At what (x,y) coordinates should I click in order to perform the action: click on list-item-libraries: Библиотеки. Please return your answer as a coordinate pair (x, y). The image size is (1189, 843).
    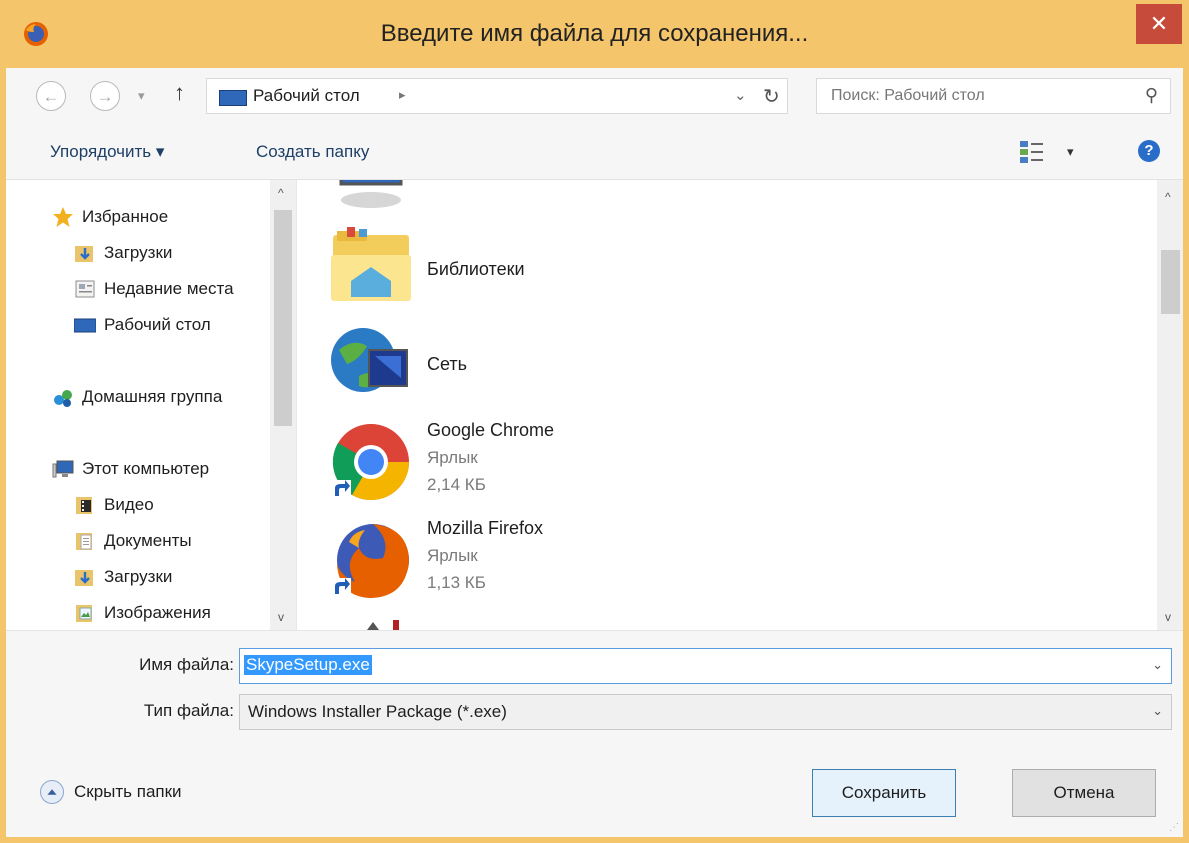
    Looking at the image, I should click on (719, 270).